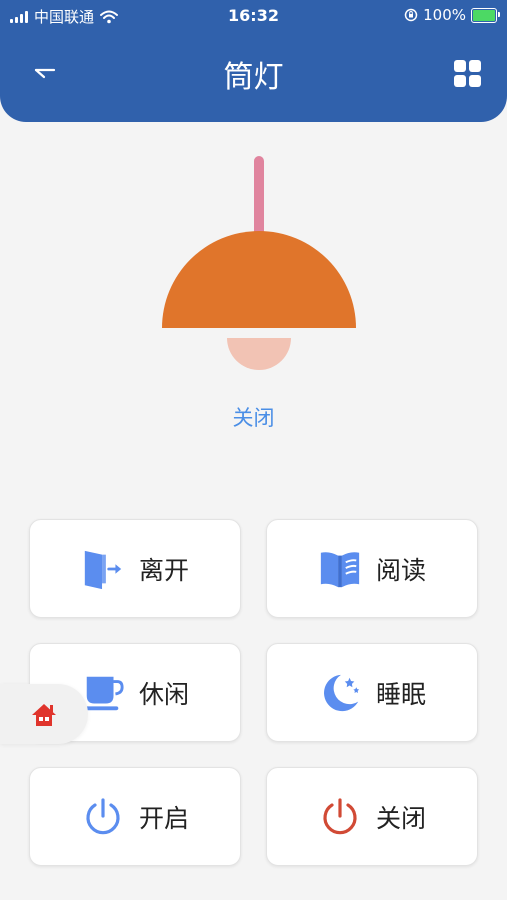 The height and width of the screenshot is (900, 507). Describe the element at coordinates (400, 694) in the screenshot. I see `mode-sleep-label: 睡眠` at that location.